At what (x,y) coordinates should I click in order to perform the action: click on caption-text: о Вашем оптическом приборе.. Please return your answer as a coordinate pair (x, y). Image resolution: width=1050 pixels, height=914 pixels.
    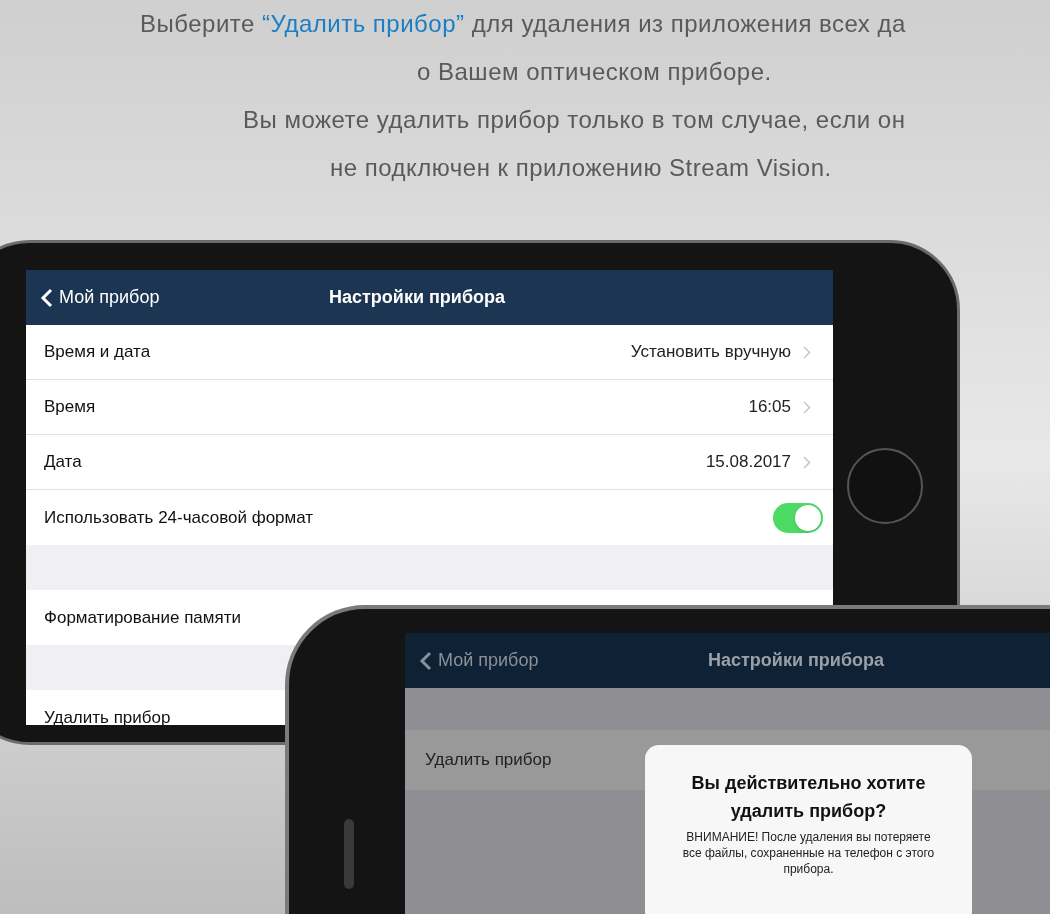
    Looking at the image, I should click on (595, 72).